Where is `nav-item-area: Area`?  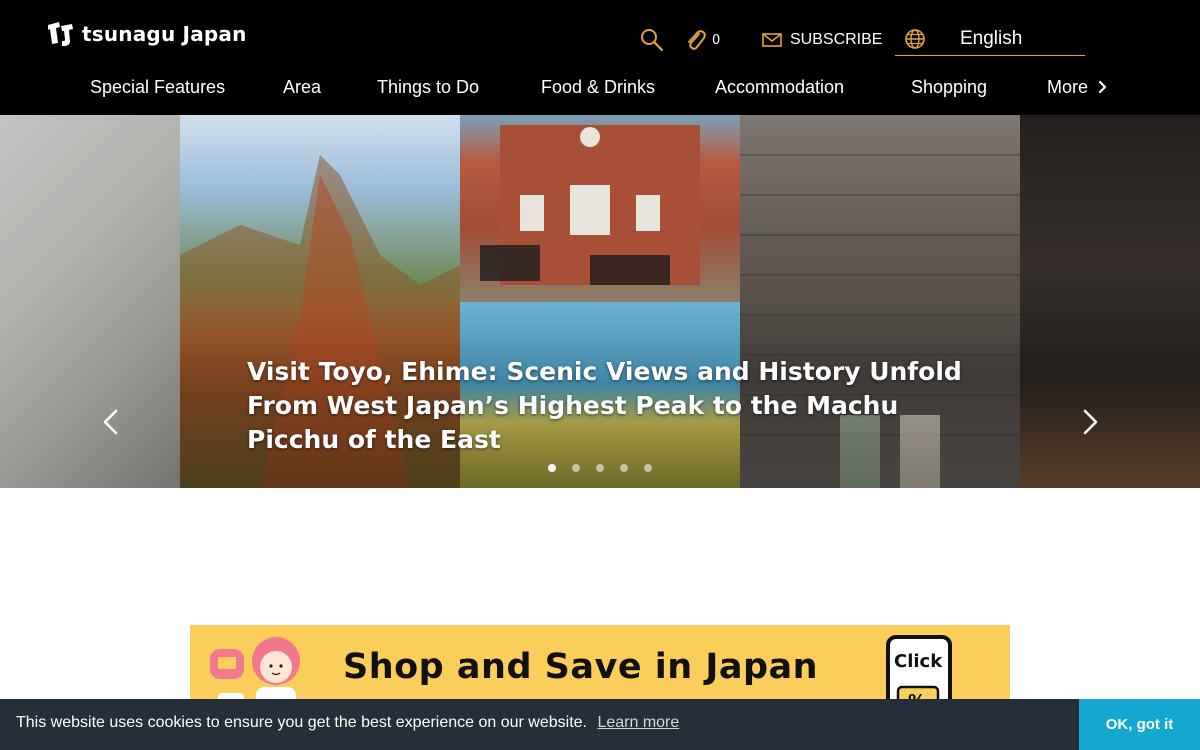
nav-item-area: Area is located at coordinates (302, 87).